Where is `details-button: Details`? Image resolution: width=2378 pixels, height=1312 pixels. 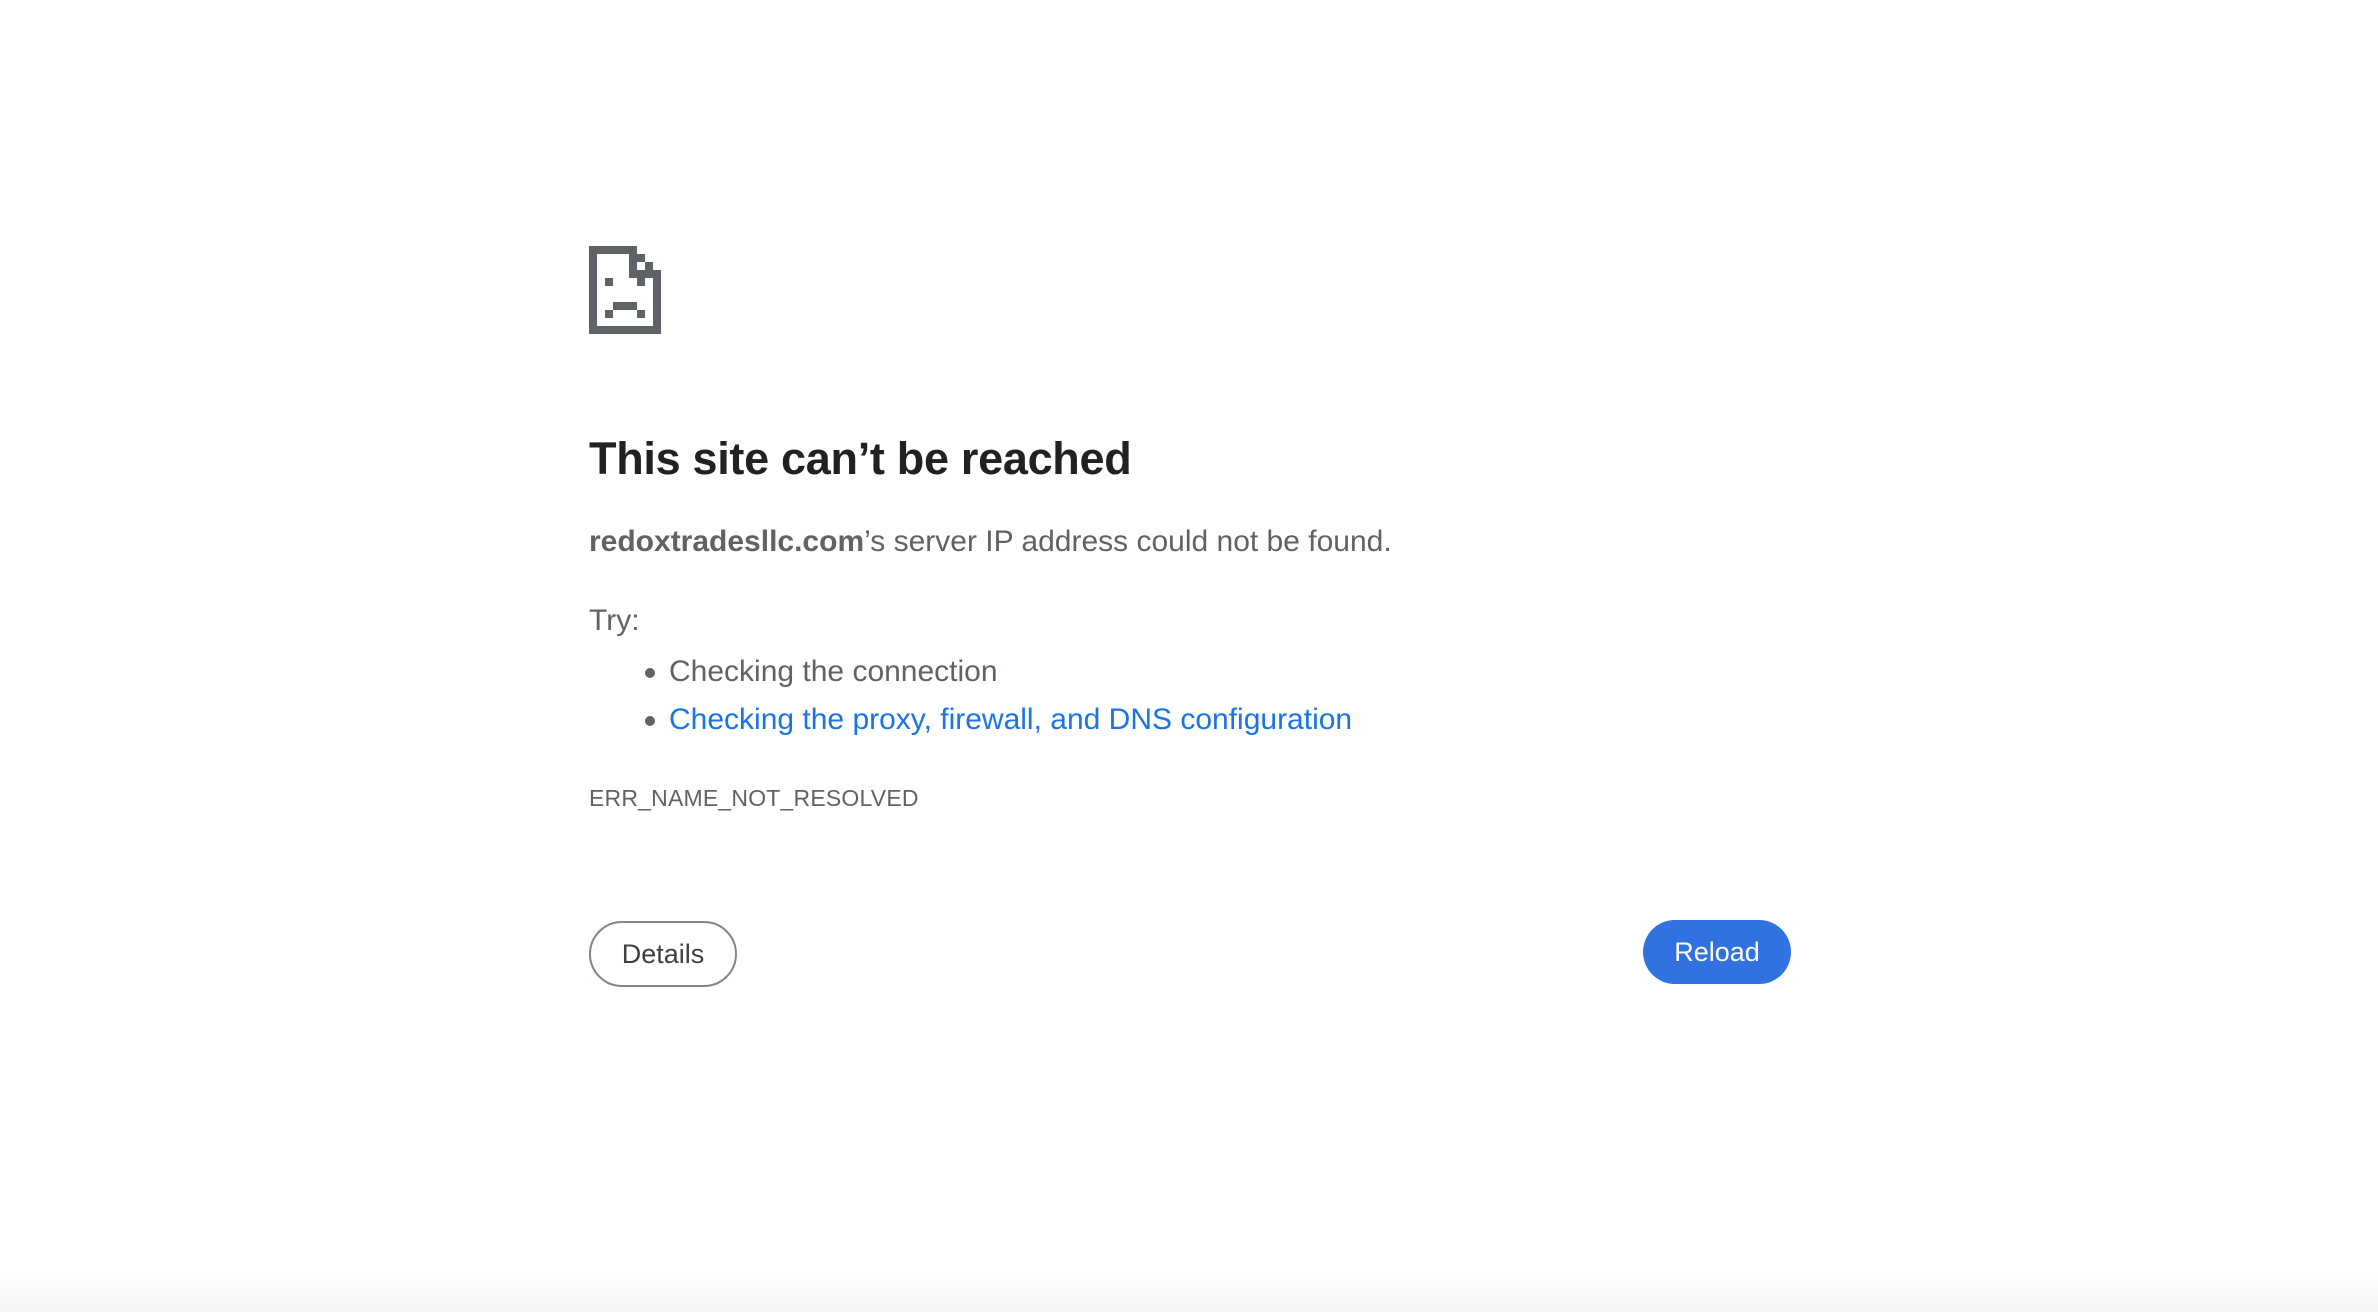
details-button: Details is located at coordinates (663, 954).